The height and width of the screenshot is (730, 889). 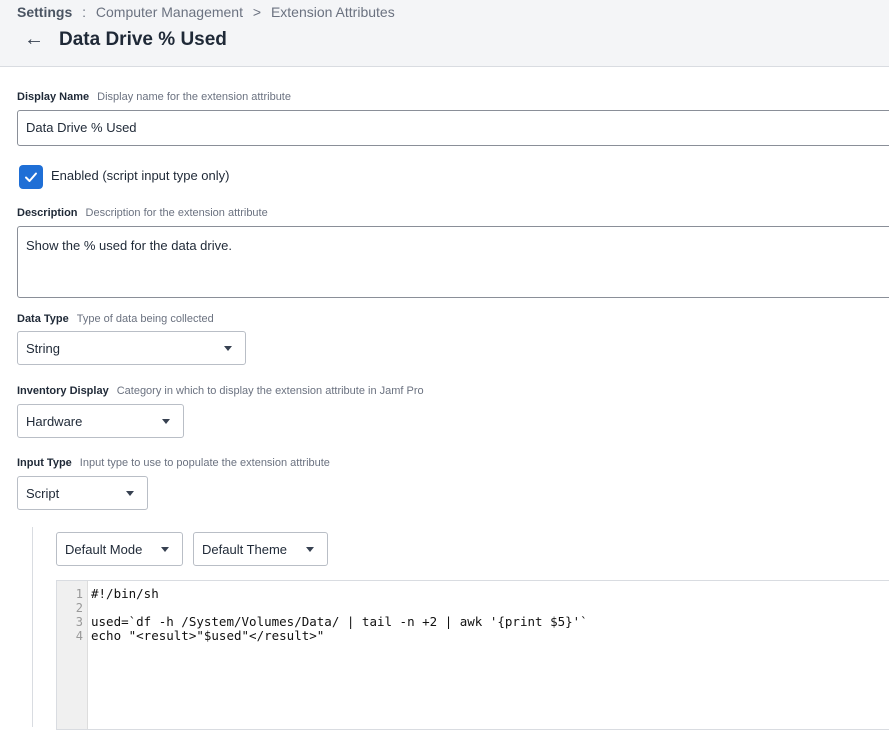 What do you see at coordinates (43, 493) in the screenshot?
I see `input-type-value: Script` at bounding box center [43, 493].